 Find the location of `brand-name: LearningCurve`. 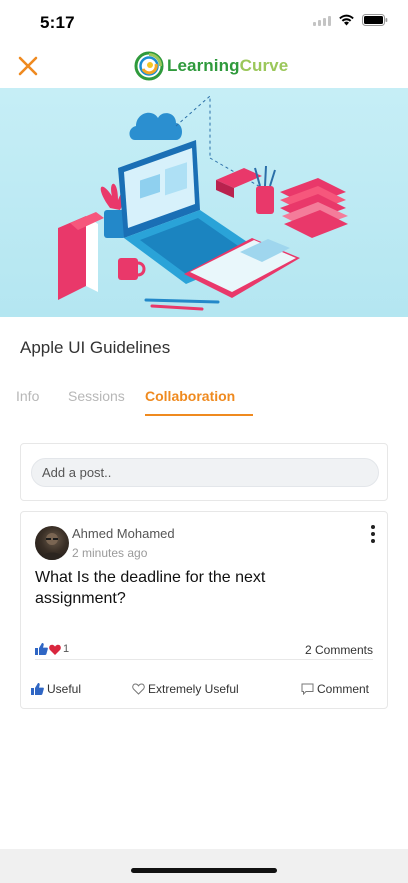

brand-name: LearningCurve is located at coordinates (227, 66).